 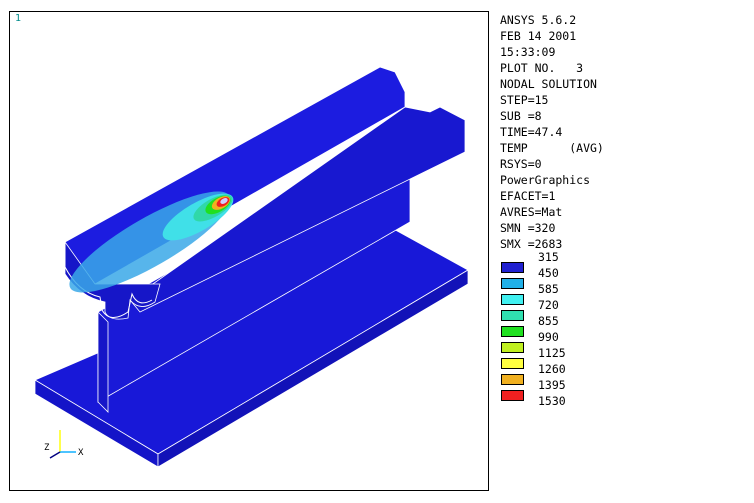 I want to click on legend-label: 1125, so click(x=552, y=353).